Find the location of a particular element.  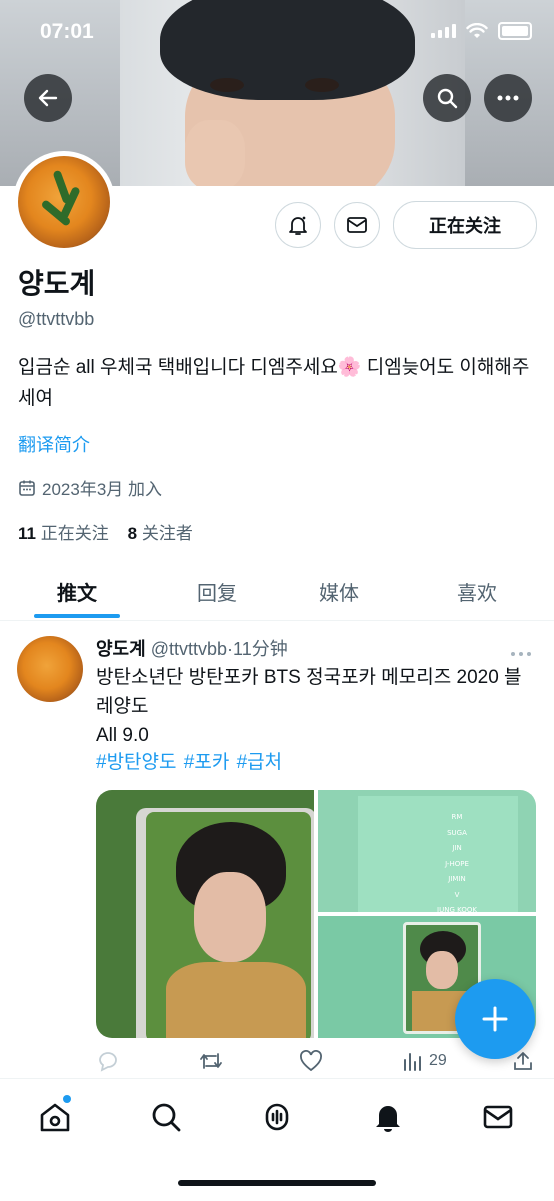

tweet-time: 11分钟 is located at coordinates (260, 649).